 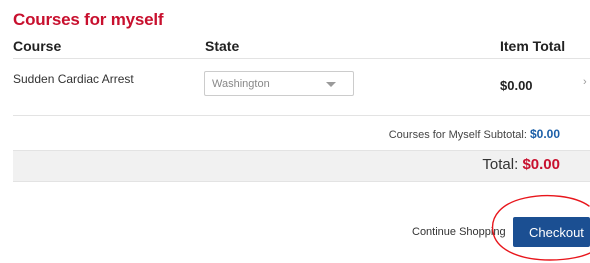 What do you see at coordinates (331, 84) in the screenshot?
I see `chevron-down-icon` at bounding box center [331, 84].